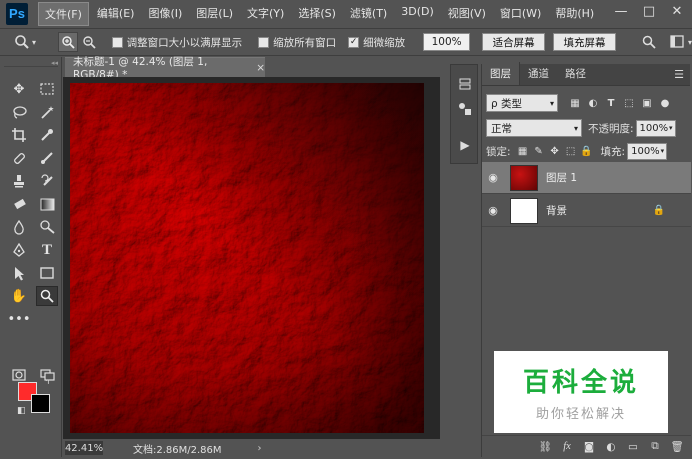  Describe the element at coordinates (165, 68) in the screenshot. I see `document-tab: 未标题-1 @ 42.4% (图层 1, RGB/8#) * ×` at that location.